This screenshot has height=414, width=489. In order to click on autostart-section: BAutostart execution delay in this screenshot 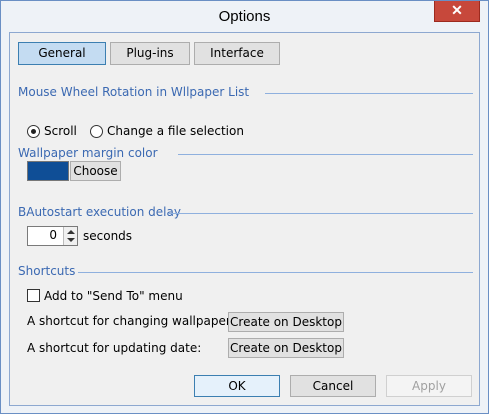, I will do `click(245, 213)`.